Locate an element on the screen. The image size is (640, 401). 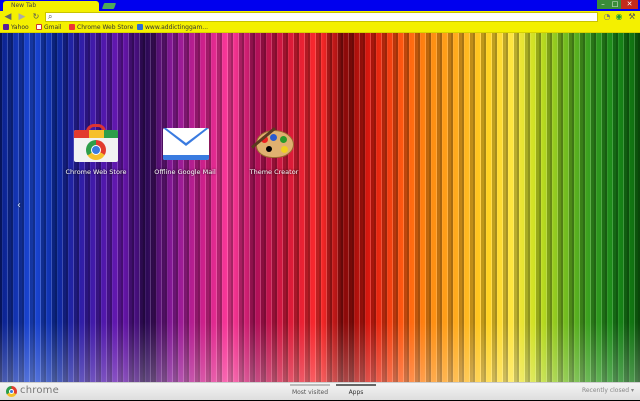
minimize-button: – is located at coordinates (603, 4).